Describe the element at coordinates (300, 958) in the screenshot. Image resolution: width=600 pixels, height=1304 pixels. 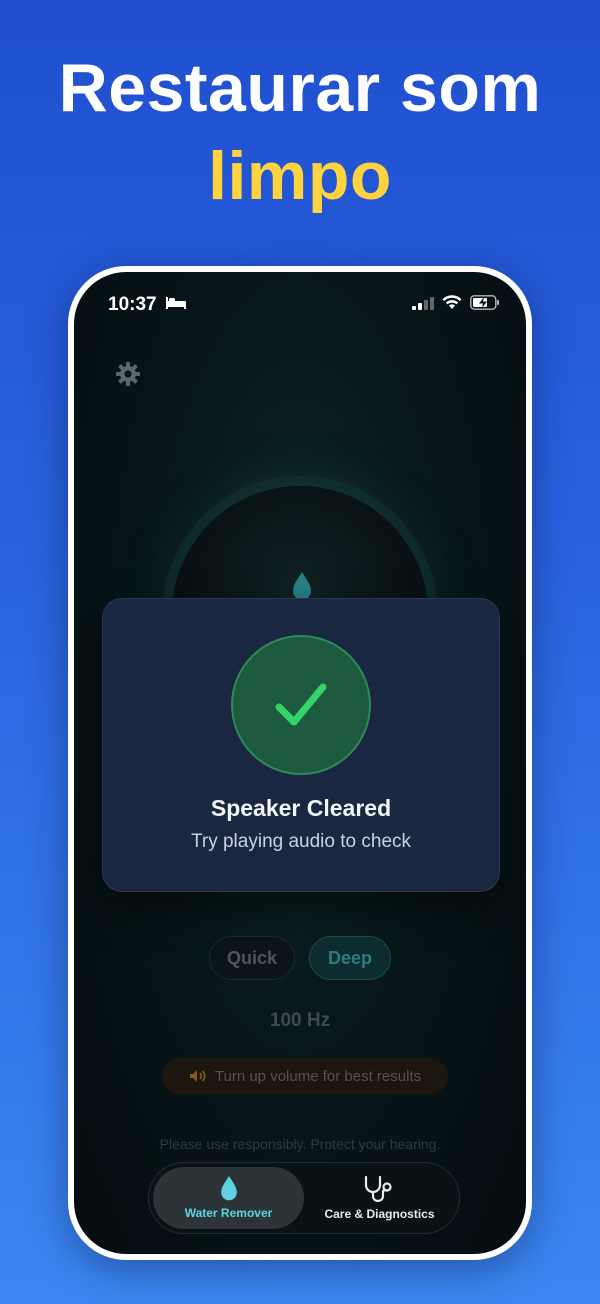
I see `mode-selector: Quick Deep` at that location.